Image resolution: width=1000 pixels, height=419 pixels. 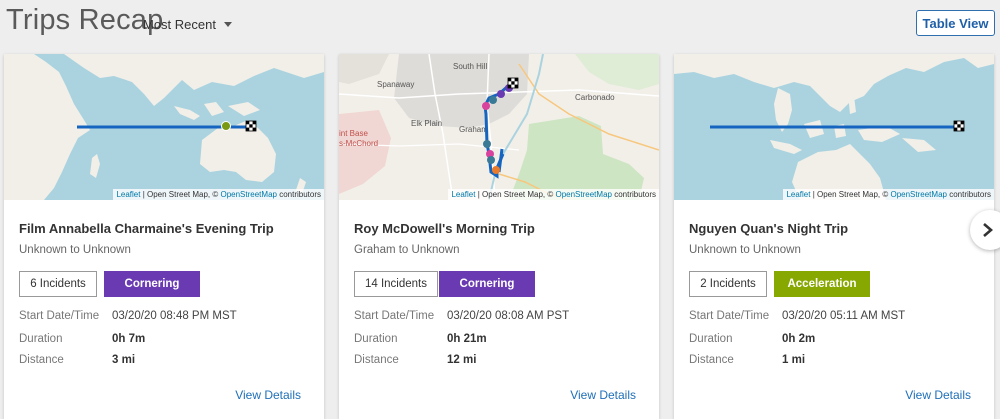 What do you see at coordinates (85, 20) in the screenshot?
I see `page-title: Trips Recap` at bounding box center [85, 20].